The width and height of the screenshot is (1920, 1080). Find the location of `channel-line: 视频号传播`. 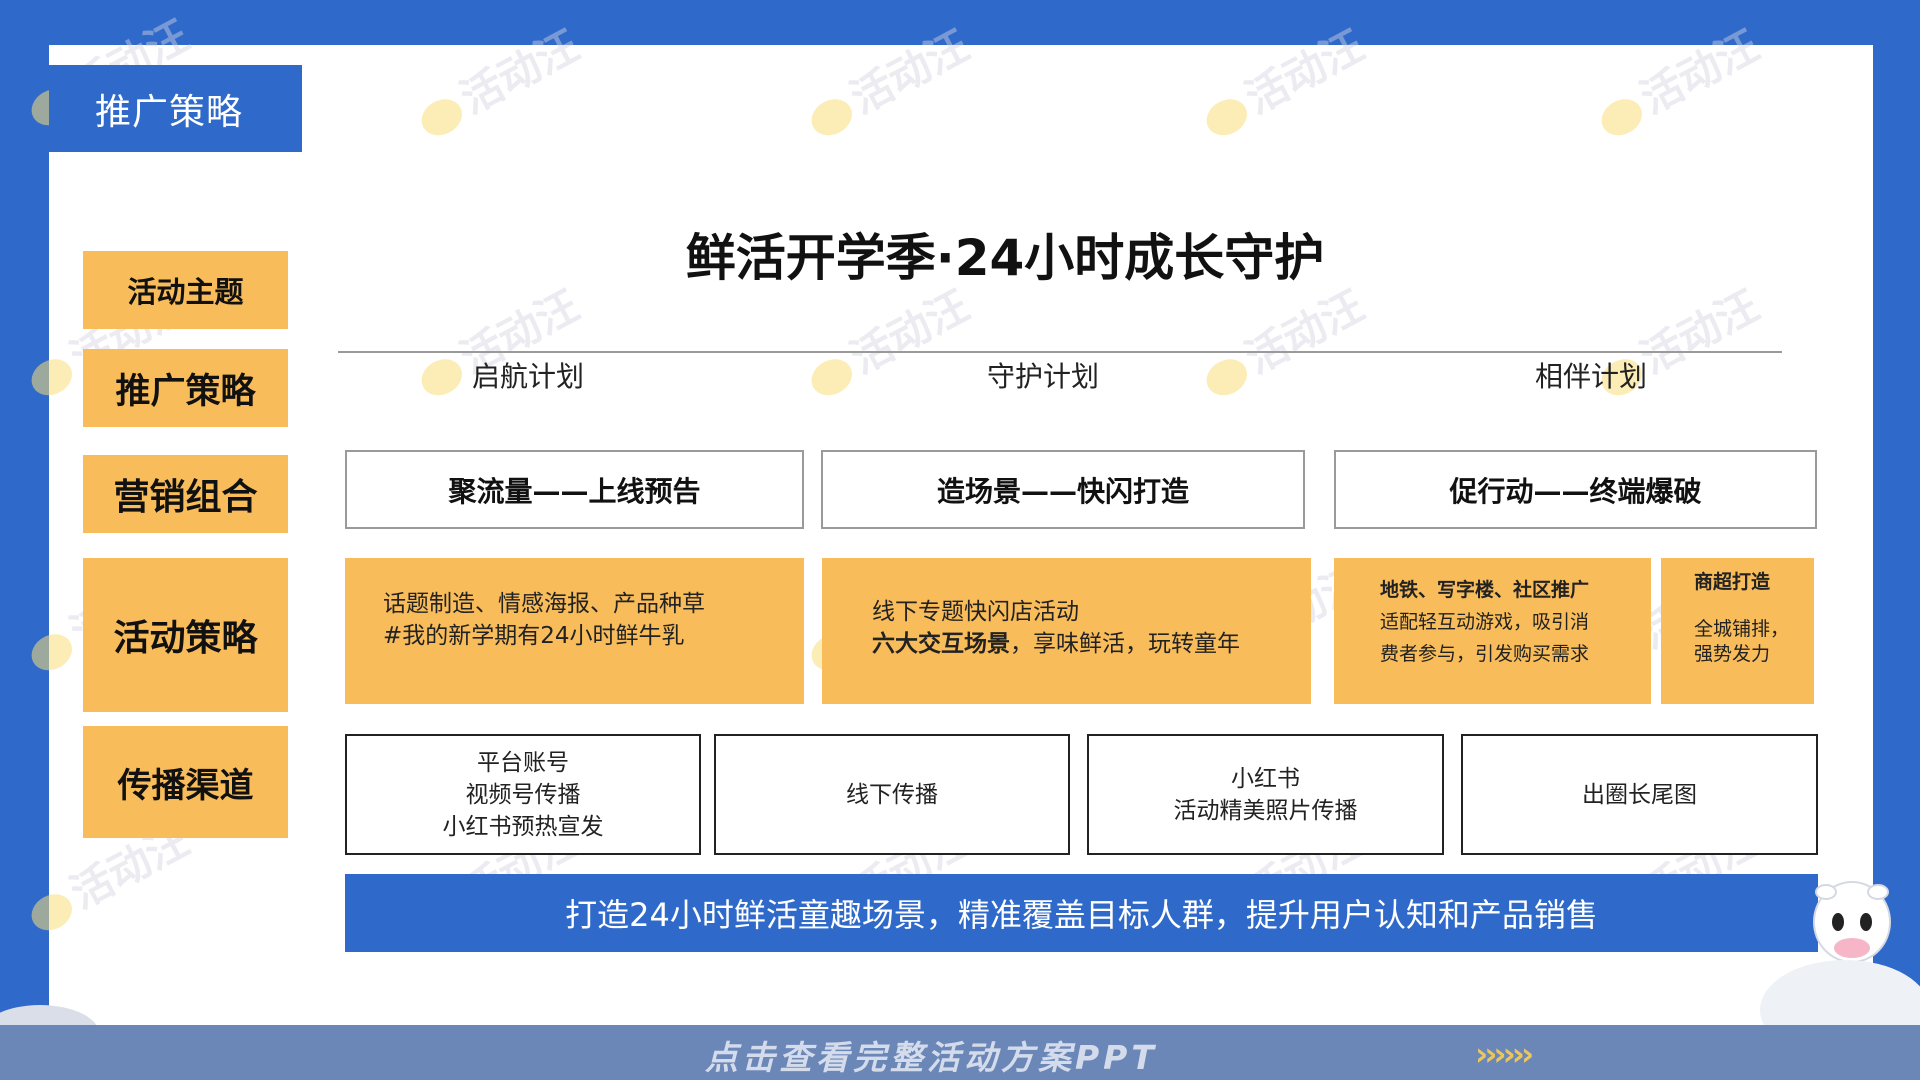

channel-line: 视频号传播 is located at coordinates (523, 794).